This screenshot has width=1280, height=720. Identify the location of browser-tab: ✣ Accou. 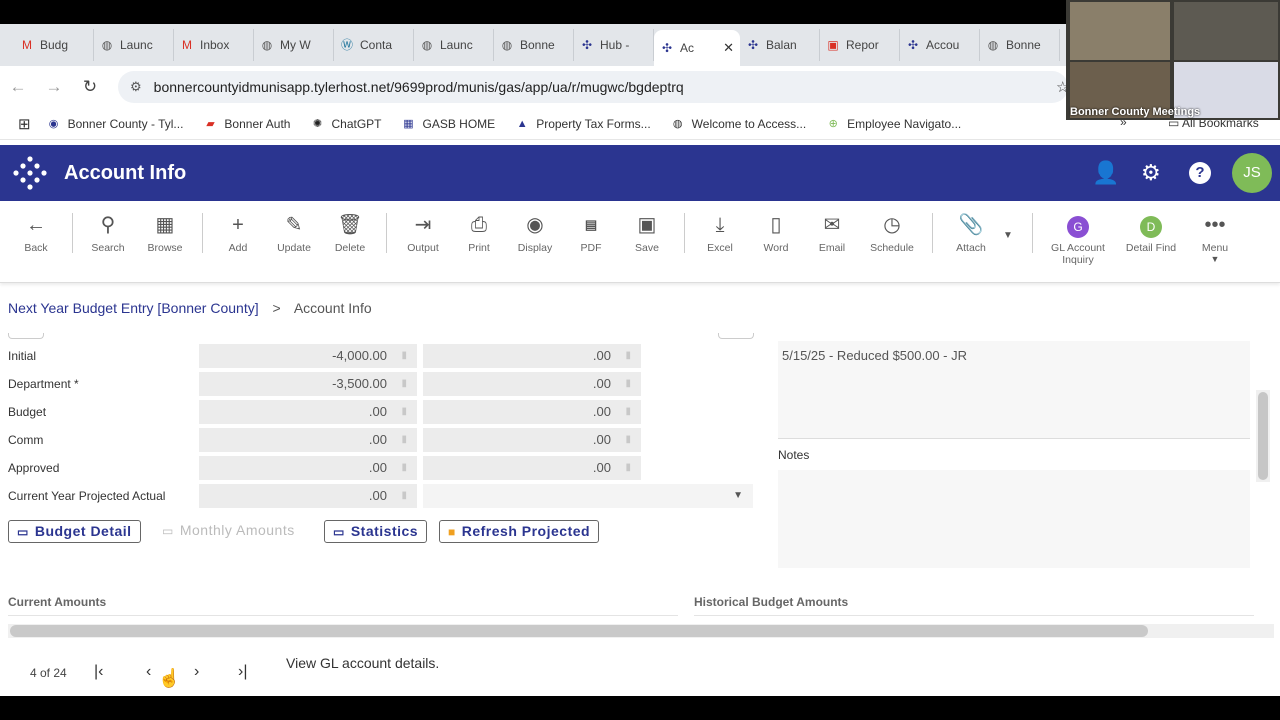
(940, 45).